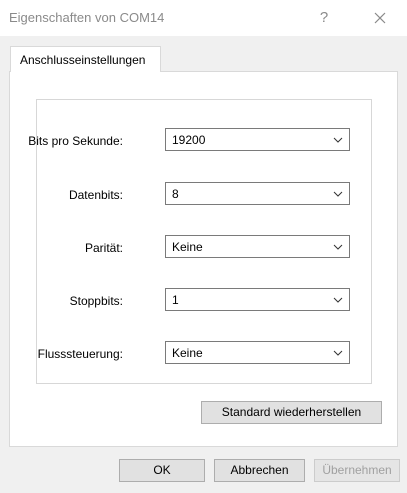  Describe the element at coordinates (291, 412) in the screenshot. I see `restore-defaults-button: Standard wiederherstellen` at that location.